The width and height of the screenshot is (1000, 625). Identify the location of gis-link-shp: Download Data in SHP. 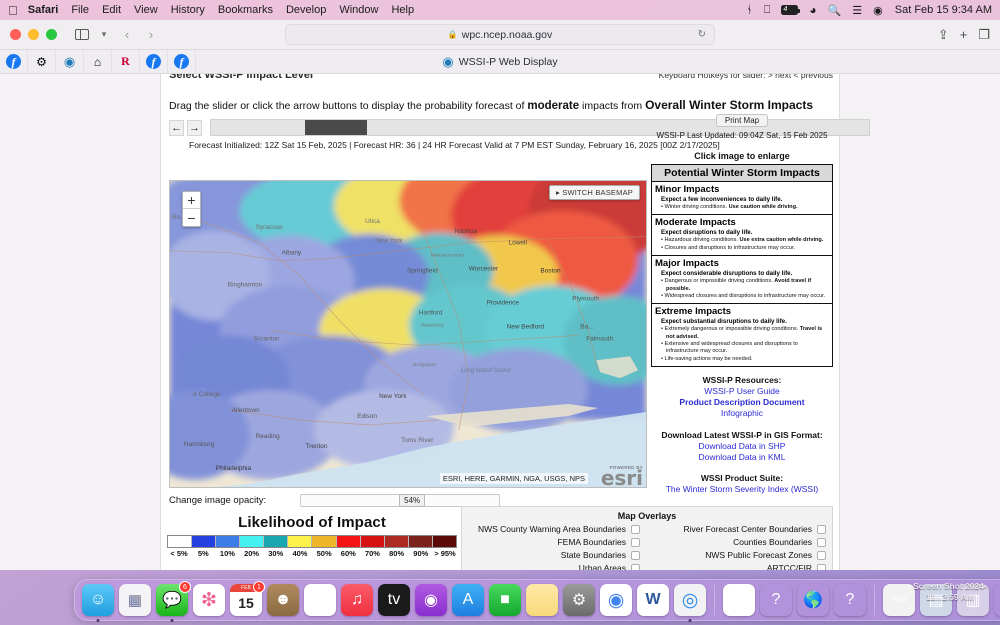
(742, 446).